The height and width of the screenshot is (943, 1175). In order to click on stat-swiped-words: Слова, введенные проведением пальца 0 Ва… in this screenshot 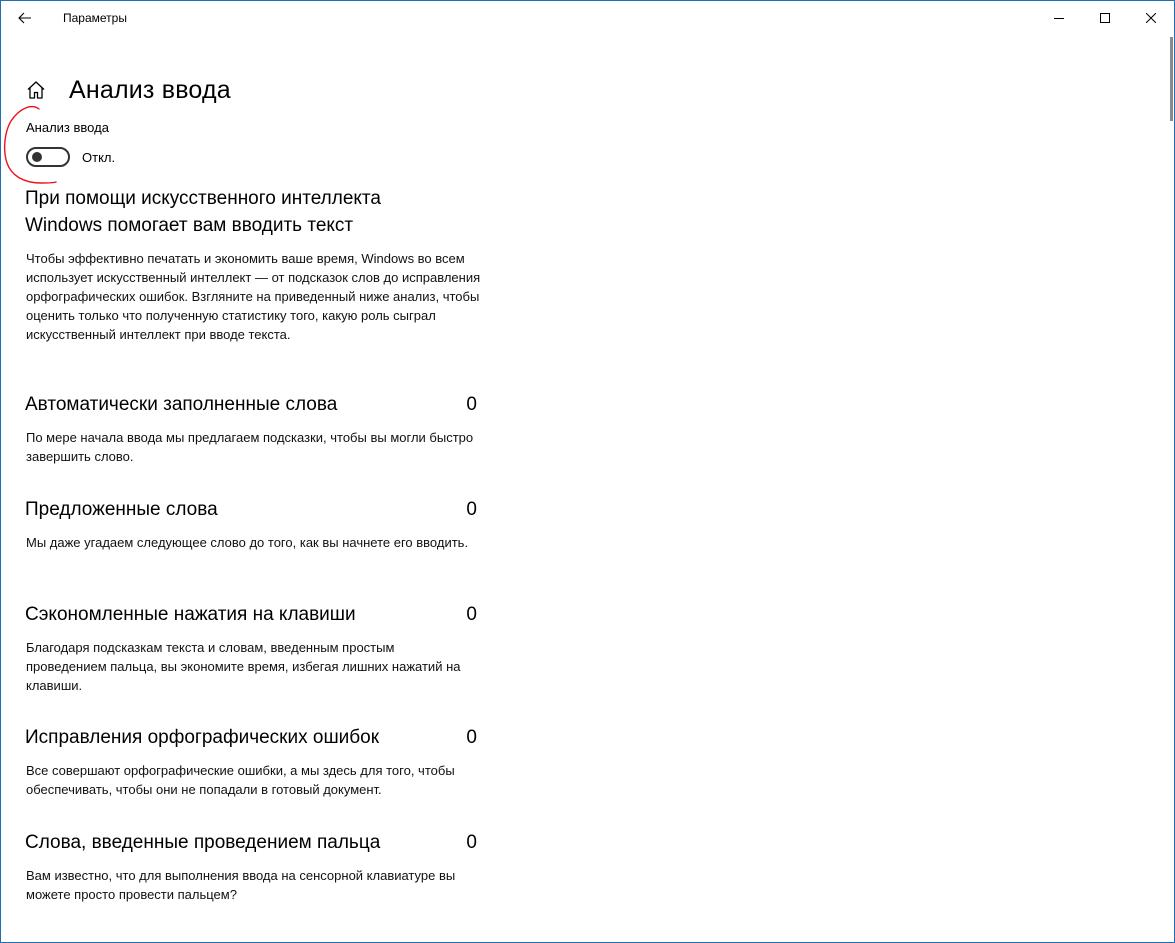, I will do `click(251, 868)`.